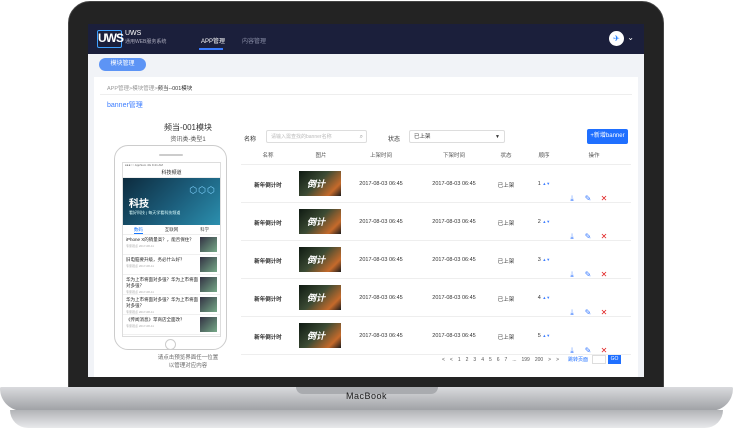  What do you see at coordinates (316, 136) in the screenshot?
I see `search-input: 请输入需查找的banner名称 ⌕` at bounding box center [316, 136].